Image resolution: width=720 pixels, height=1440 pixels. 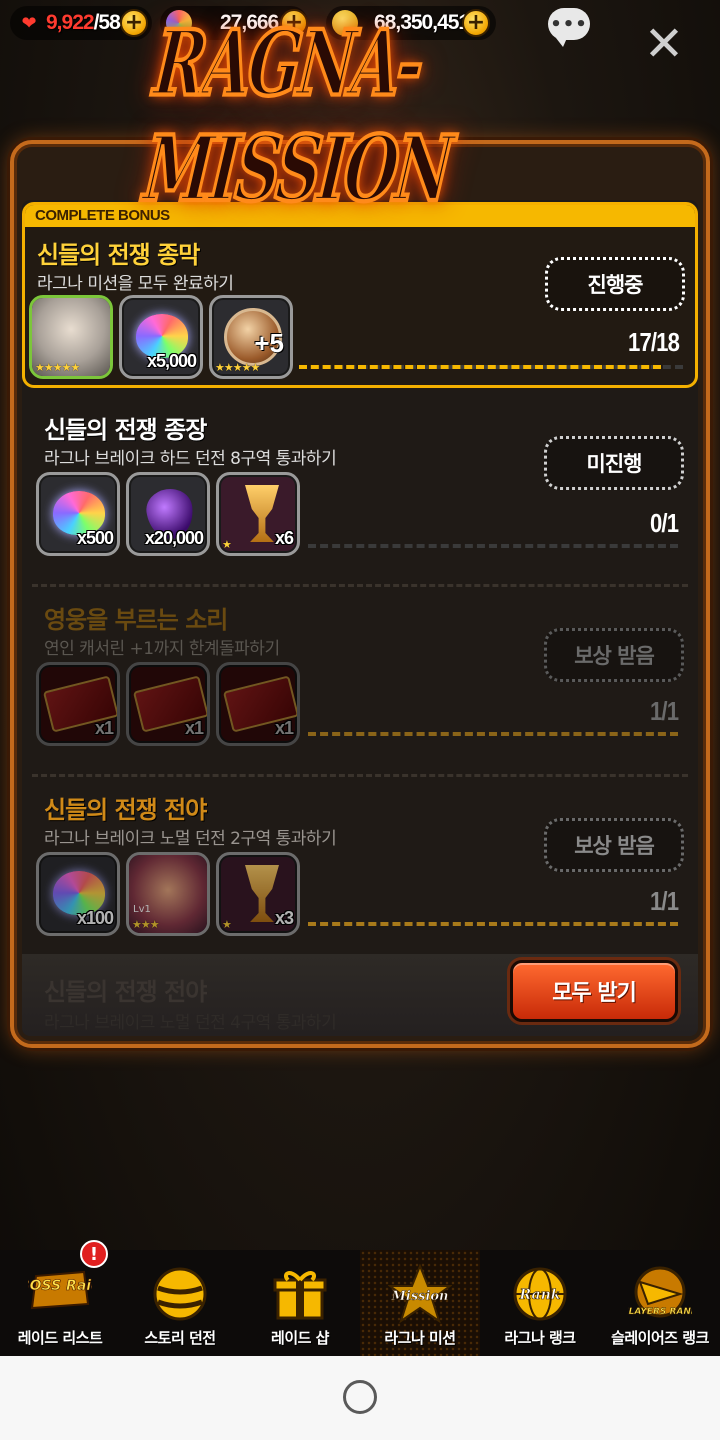 I want to click on close-button: ✕, so click(x=664, y=45).